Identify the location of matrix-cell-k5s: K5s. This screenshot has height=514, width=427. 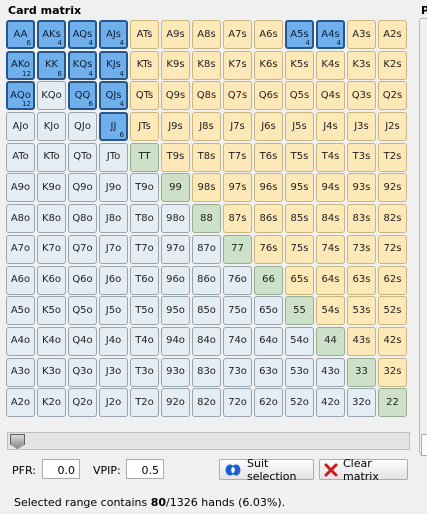
(299, 65).